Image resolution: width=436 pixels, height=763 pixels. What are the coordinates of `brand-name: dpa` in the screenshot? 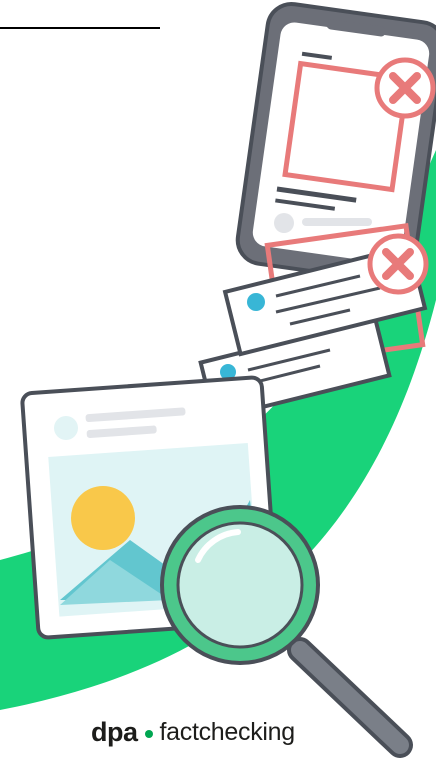 It's located at (114, 731).